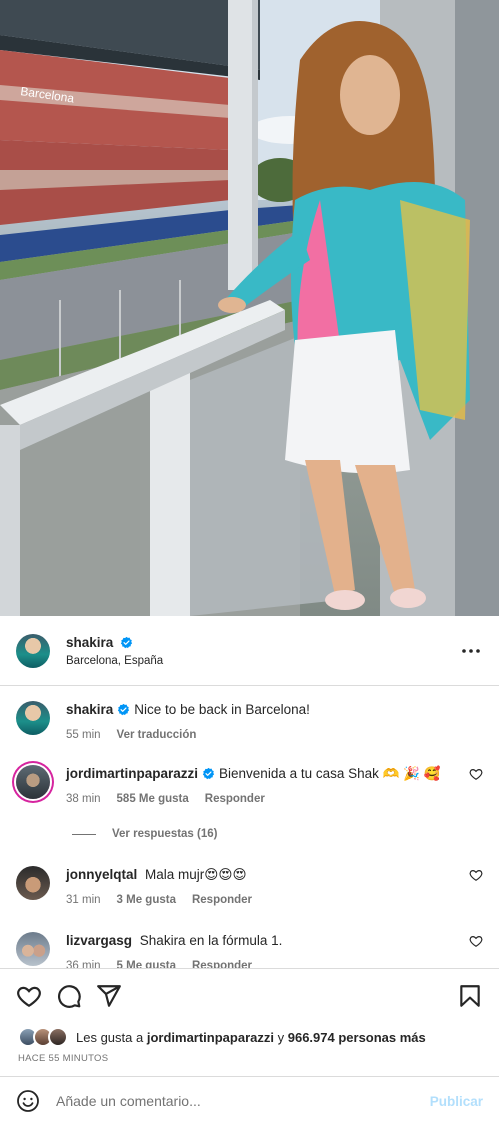 The height and width of the screenshot is (1125, 499). I want to click on like-heart-icon, so click(29, 996).